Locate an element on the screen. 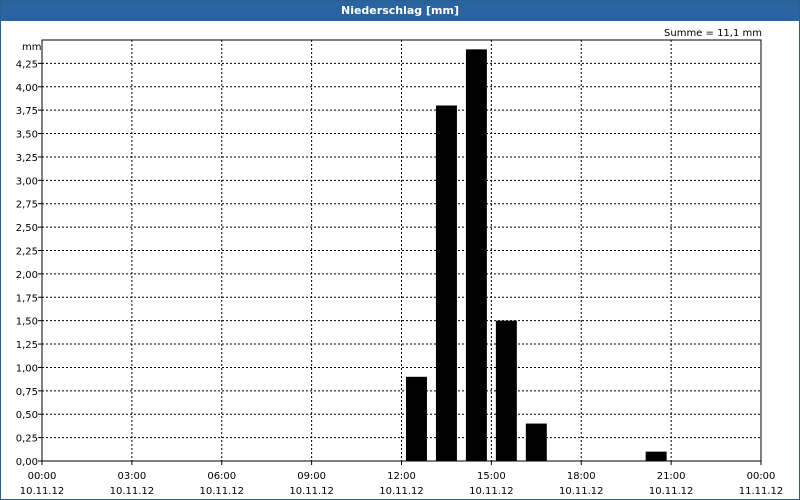  chart-title: Niederschlag [mm] is located at coordinates (400, 11).